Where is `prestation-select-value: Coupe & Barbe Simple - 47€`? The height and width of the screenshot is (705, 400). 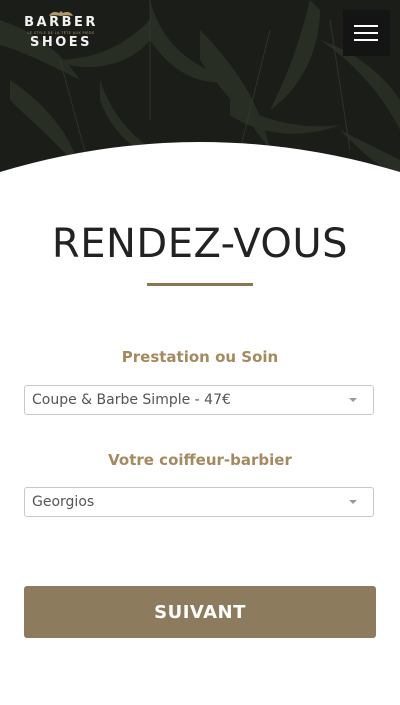 prestation-select-value: Coupe & Barbe Simple - 47€ is located at coordinates (131, 400).